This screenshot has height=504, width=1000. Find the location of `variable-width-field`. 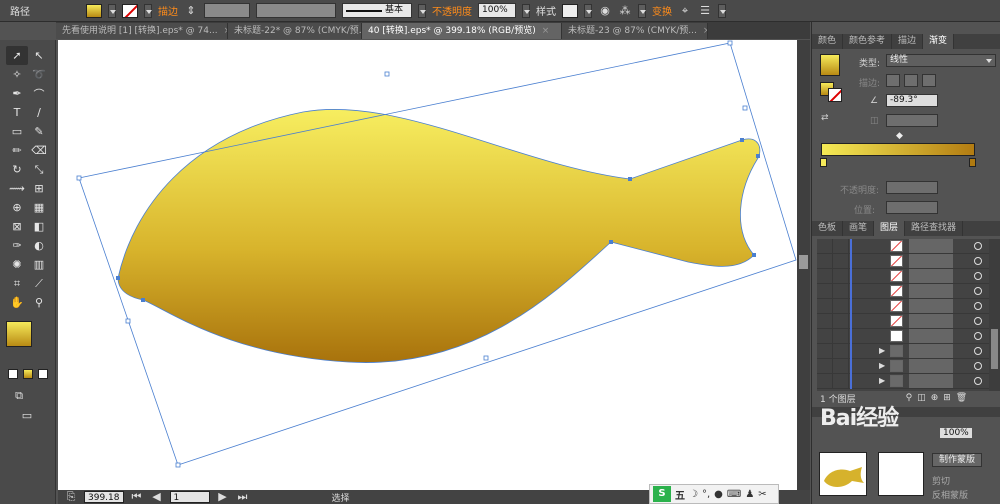

variable-width-field is located at coordinates (296, 10).